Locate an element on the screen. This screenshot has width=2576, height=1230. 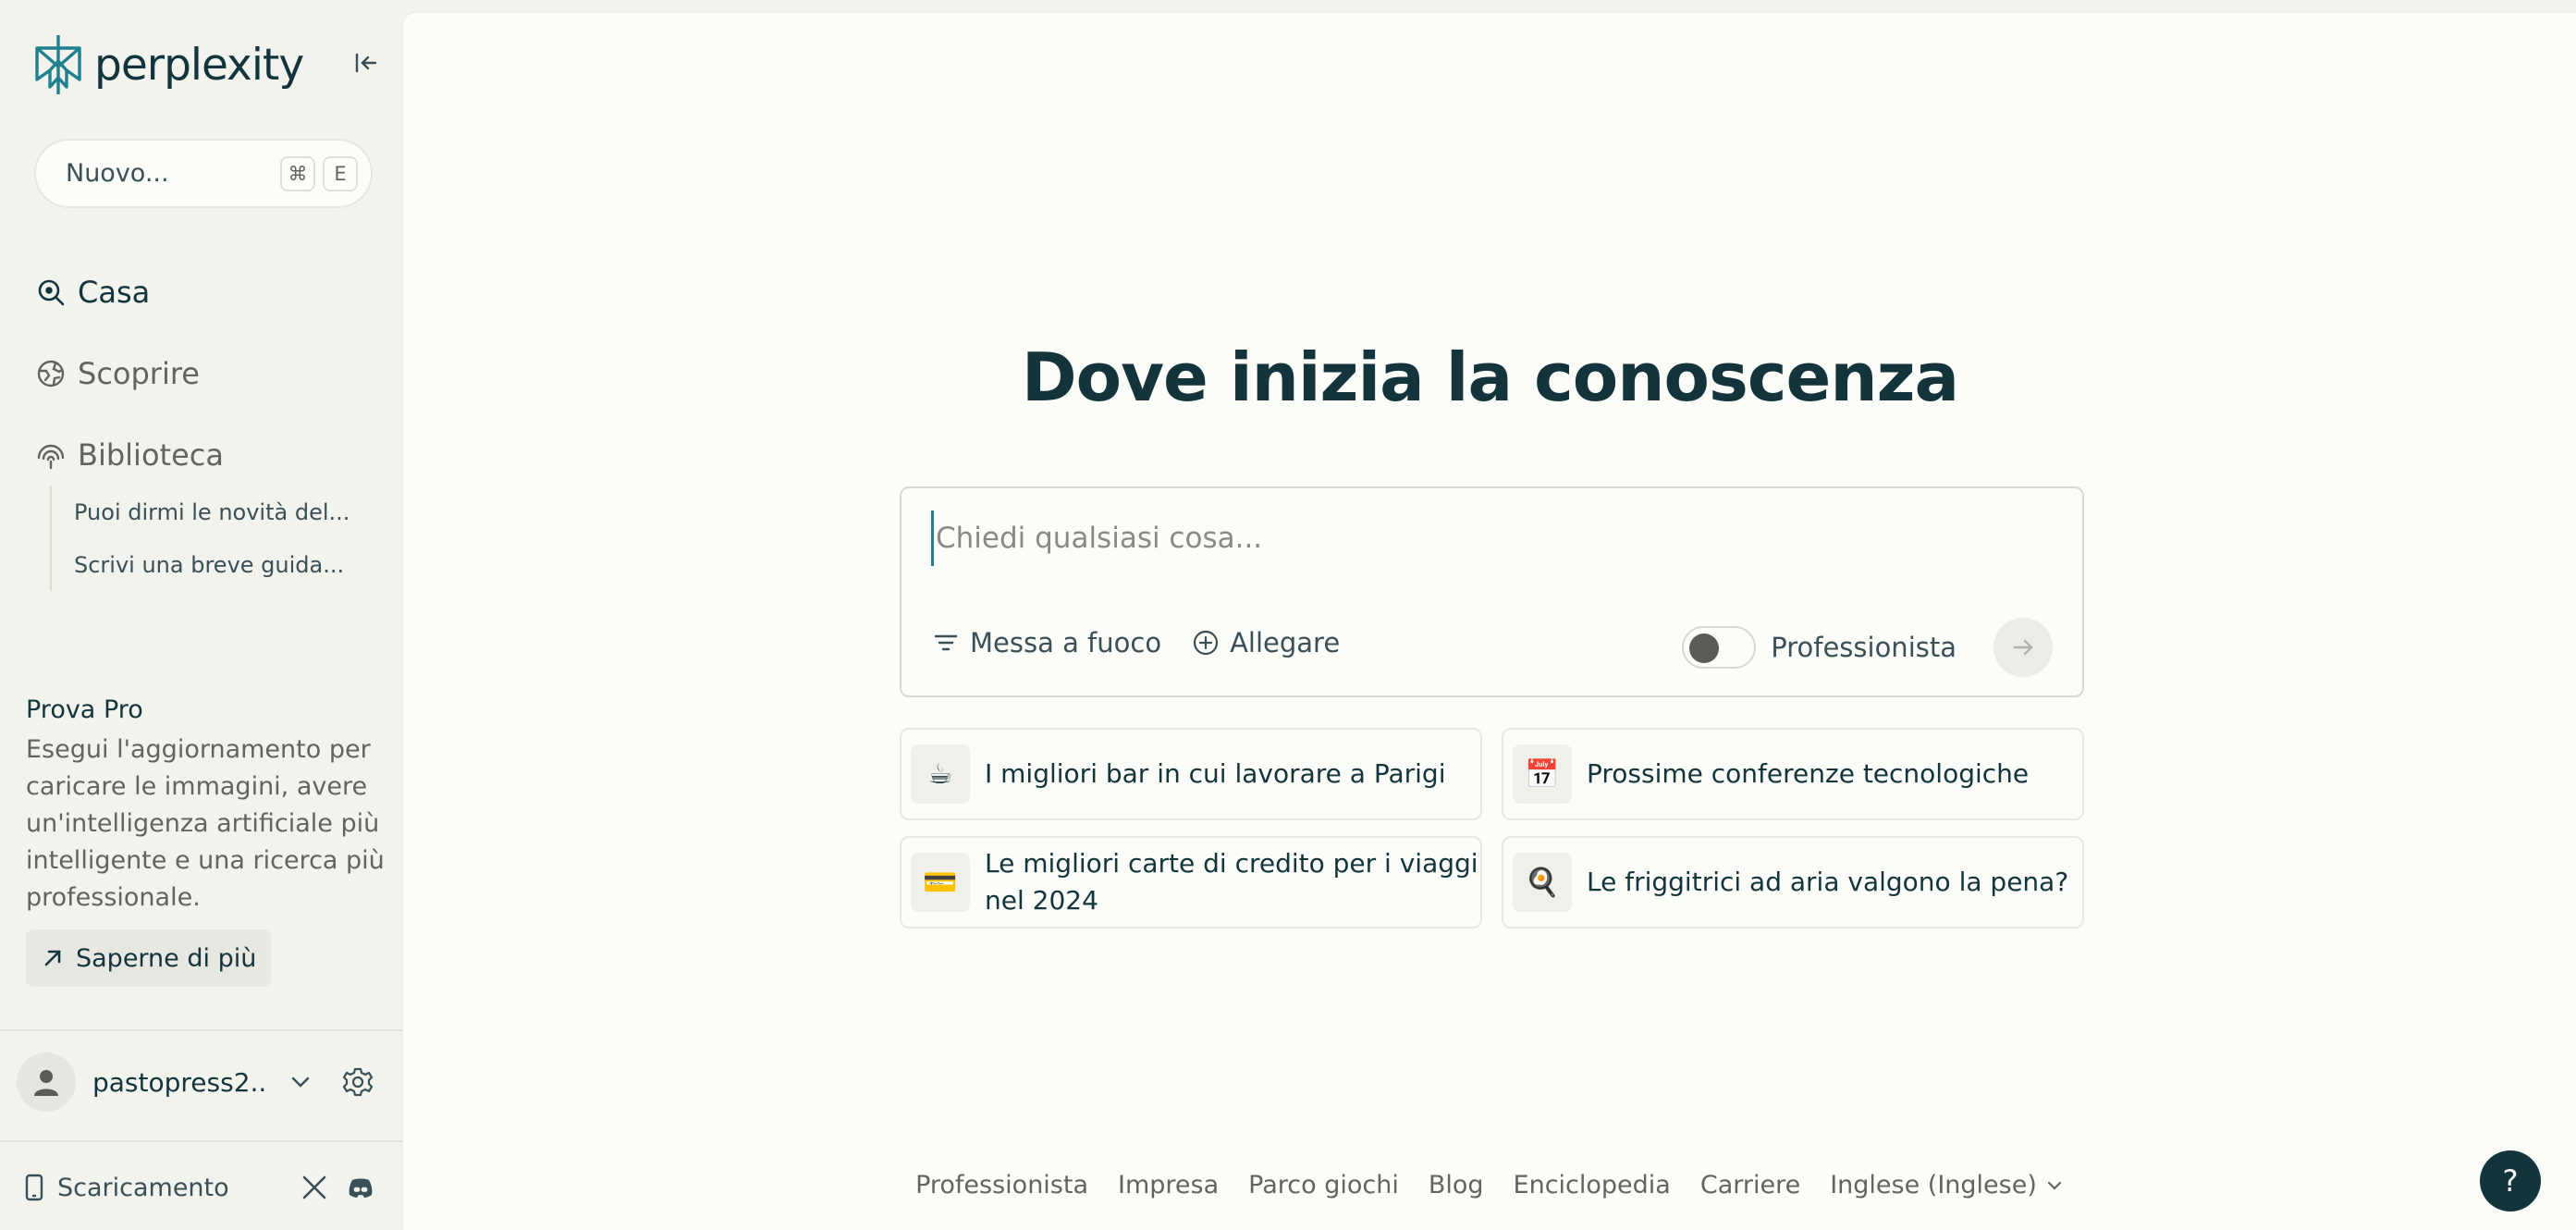
shortcut-key-e: E is located at coordinates (340, 173).